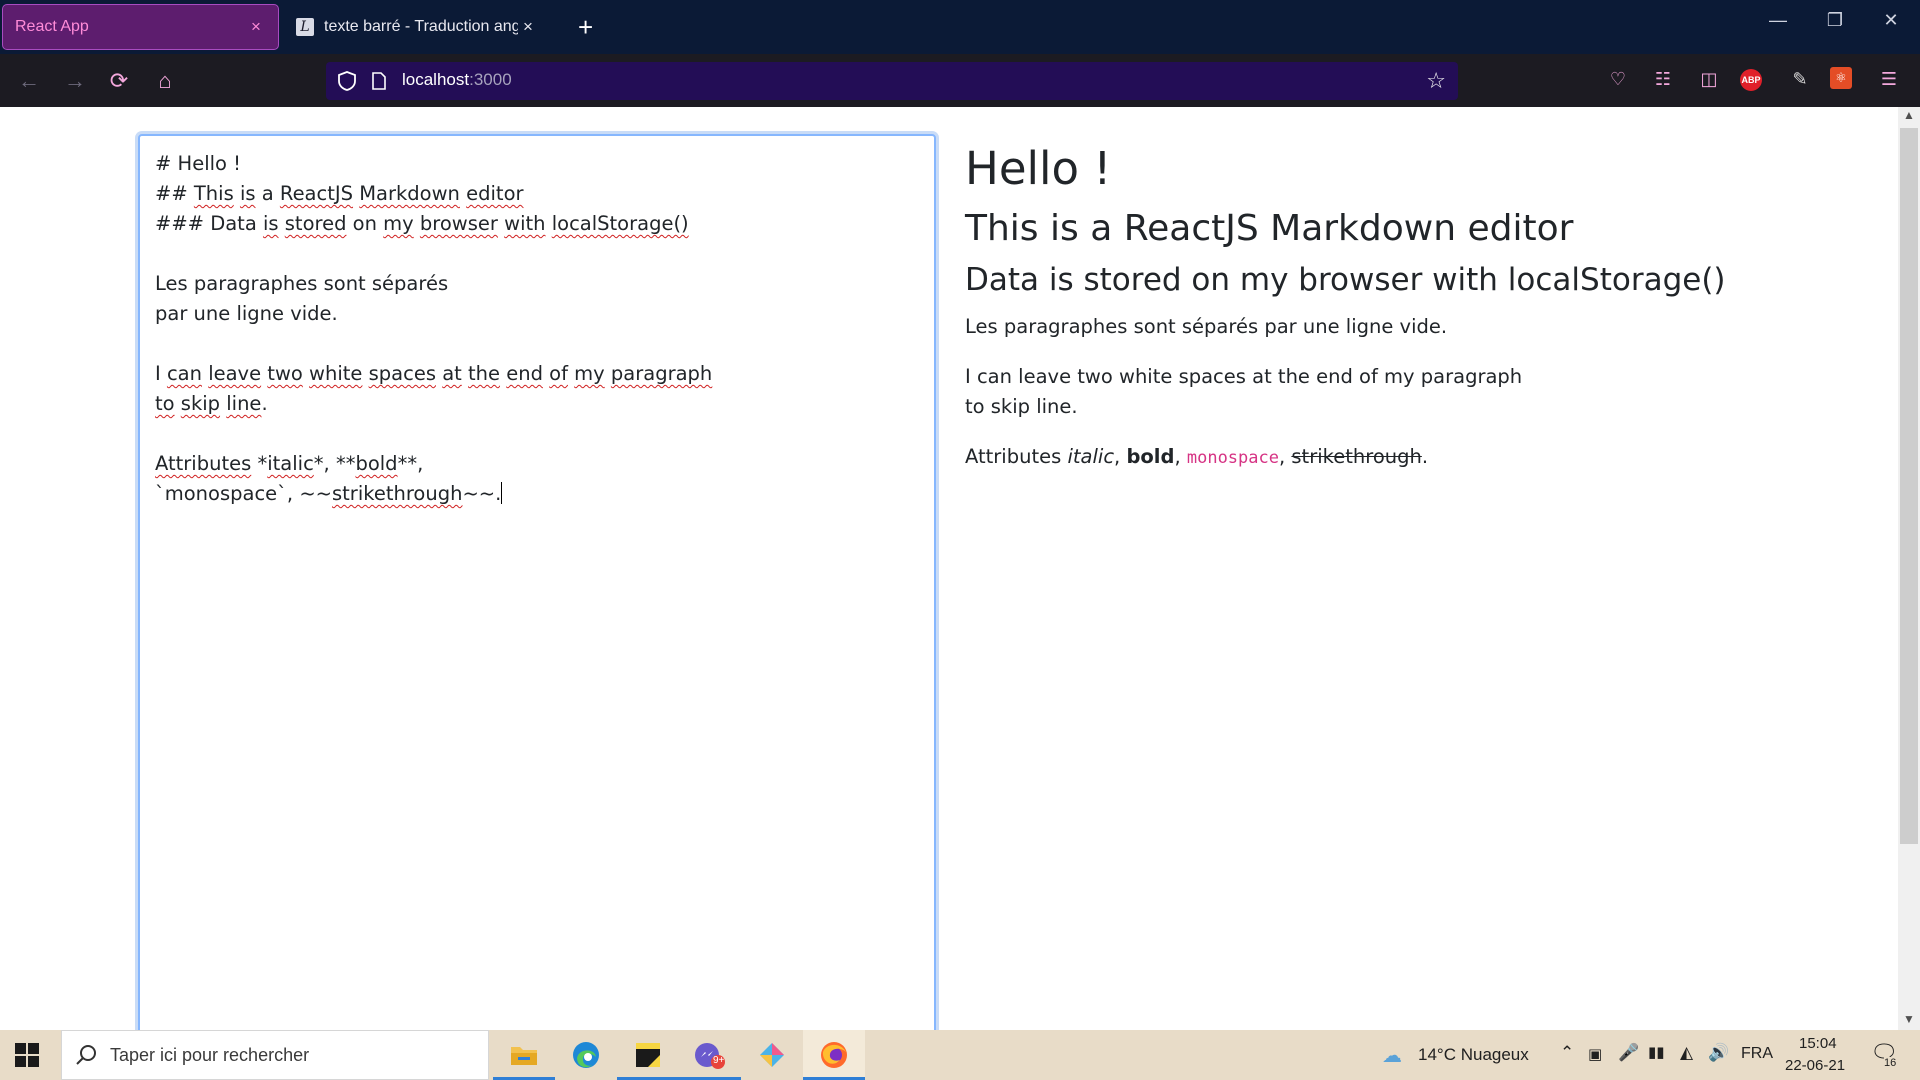 This screenshot has width=1920, height=1080. I want to click on taskbar-app-kite, so click(772, 1055).